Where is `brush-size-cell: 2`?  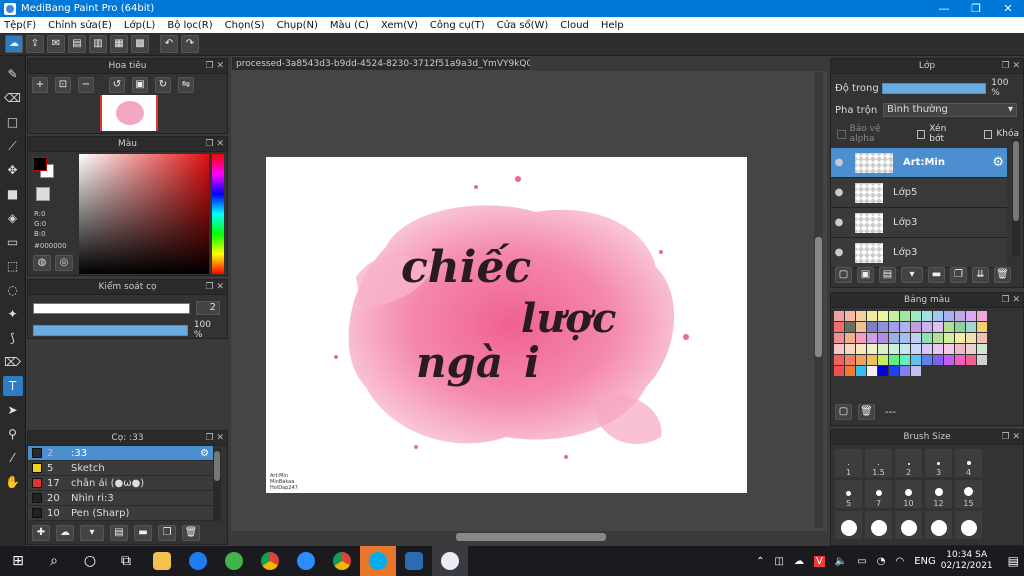
brush-size-cell: 2 is located at coordinates (908, 463).